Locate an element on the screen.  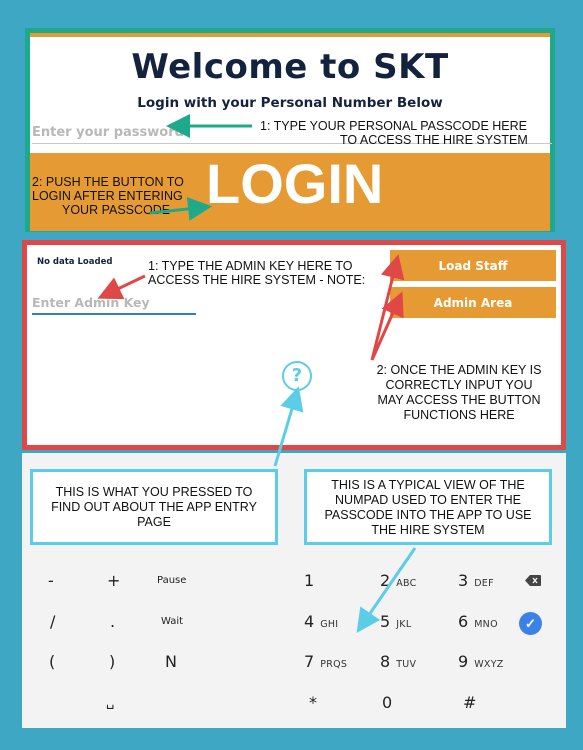
key-minus: - is located at coordinates (51, 580).